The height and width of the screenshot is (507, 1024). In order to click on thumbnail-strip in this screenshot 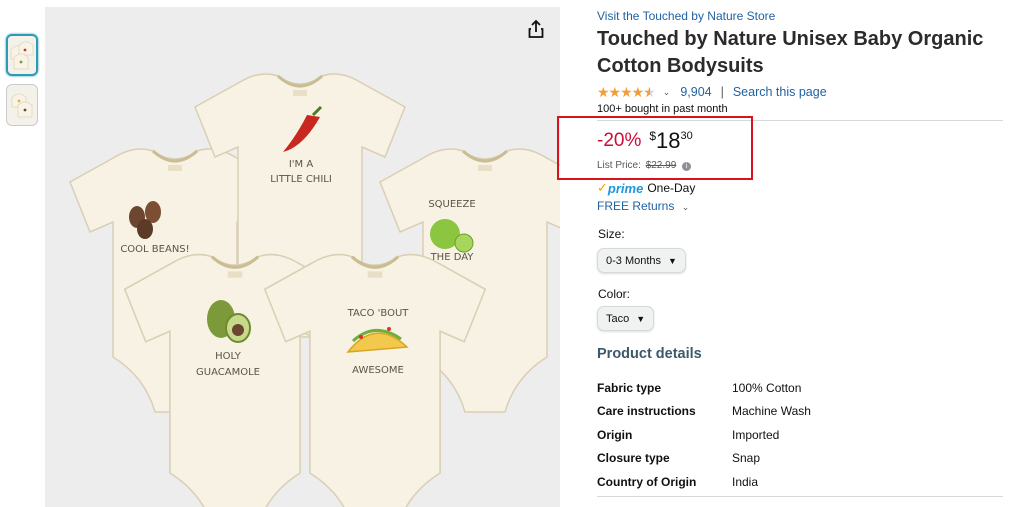, I will do `click(23, 84)`.